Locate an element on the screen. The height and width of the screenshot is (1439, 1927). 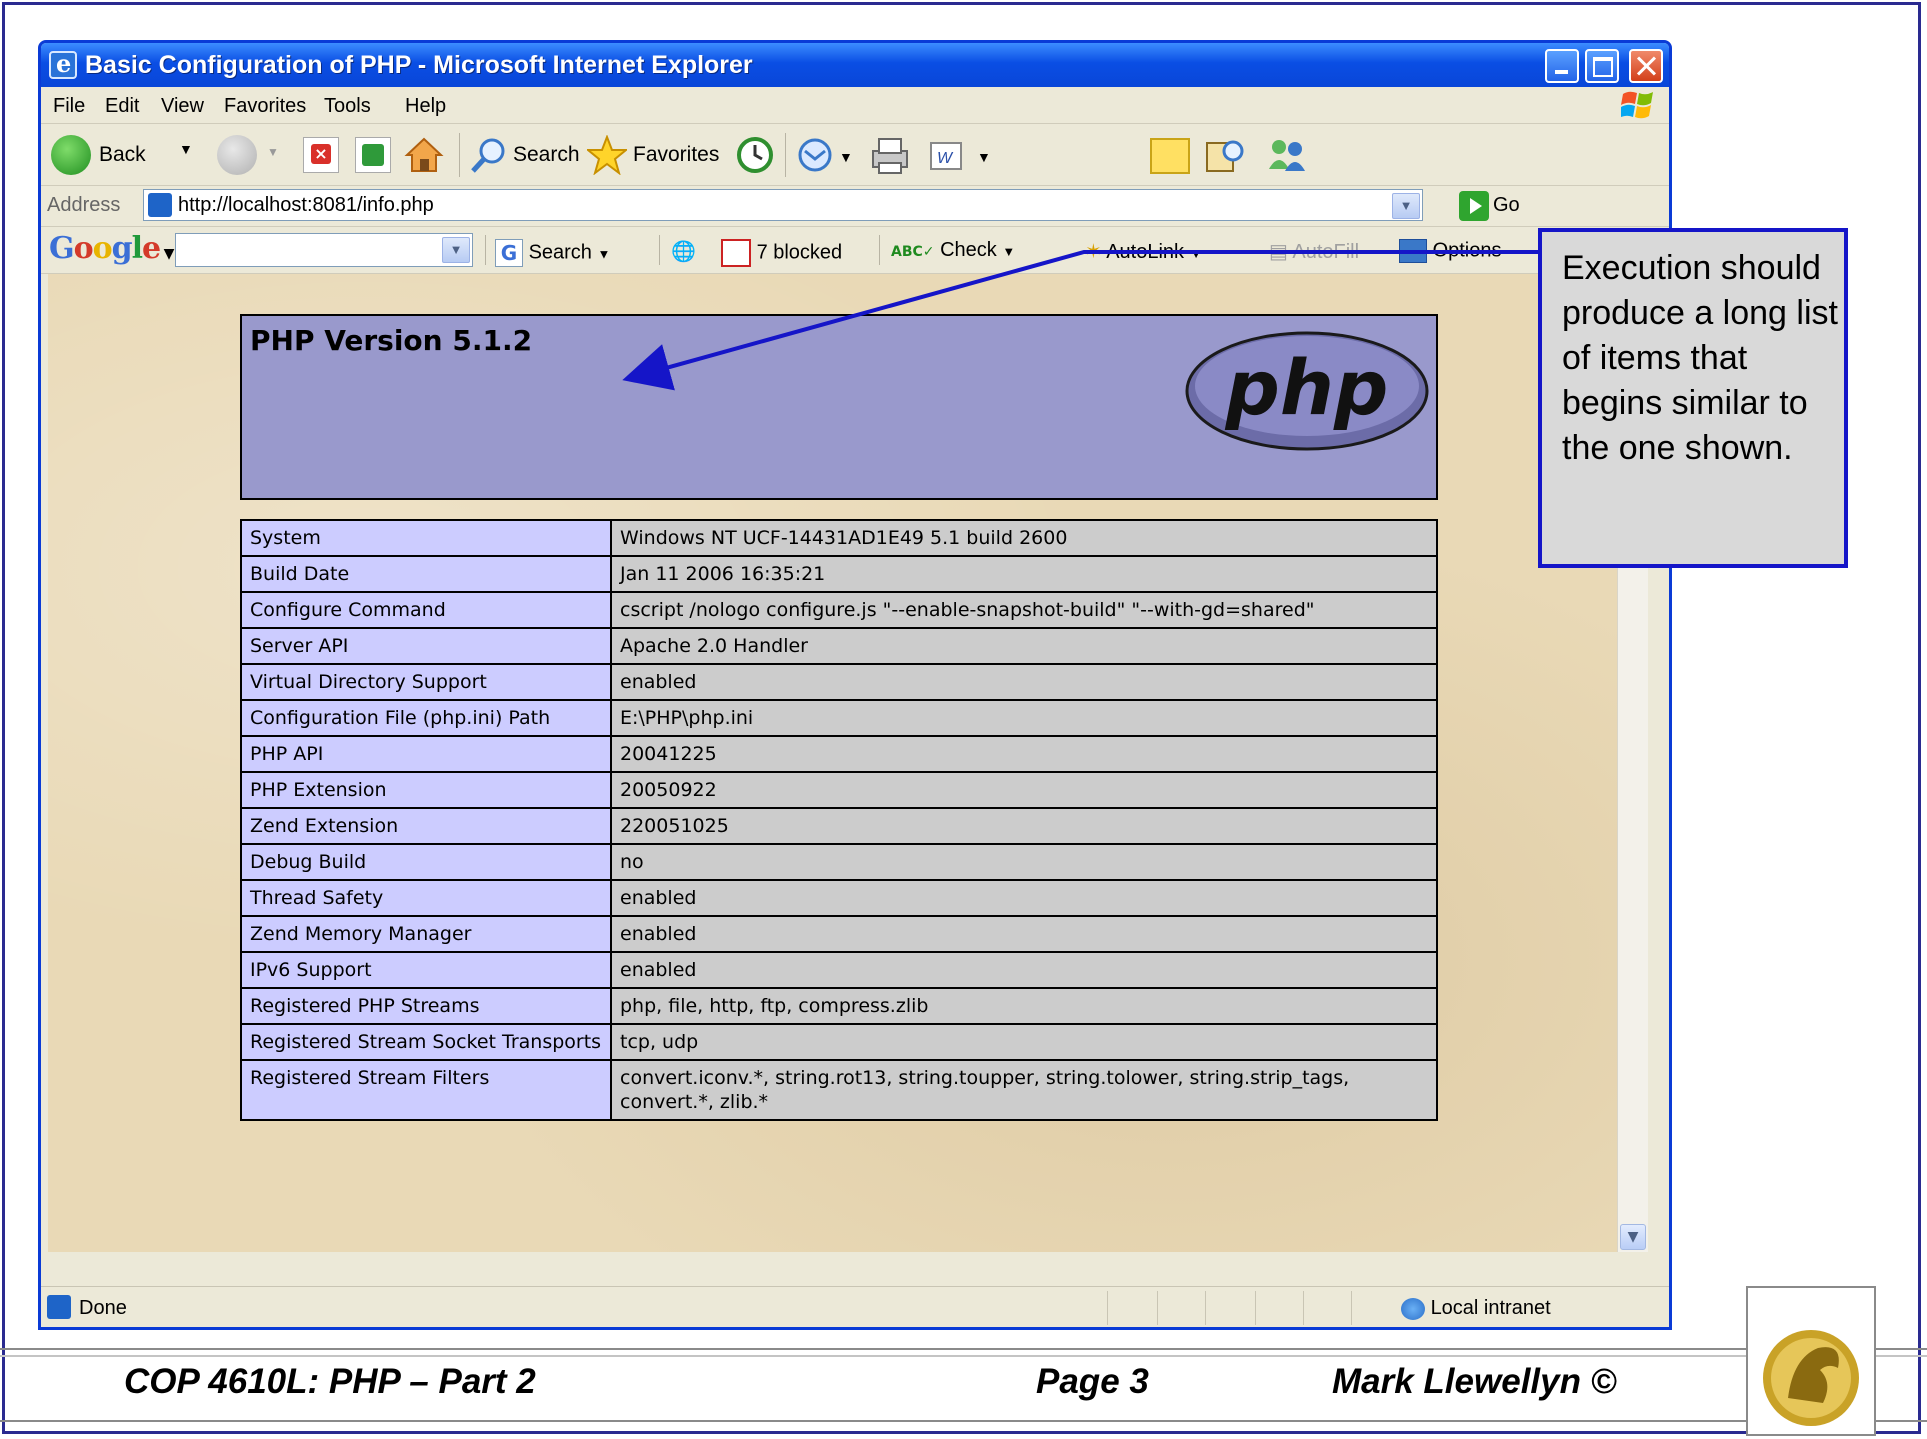
info-key: Registered PHP Streams is located at coordinates (426, 1006).